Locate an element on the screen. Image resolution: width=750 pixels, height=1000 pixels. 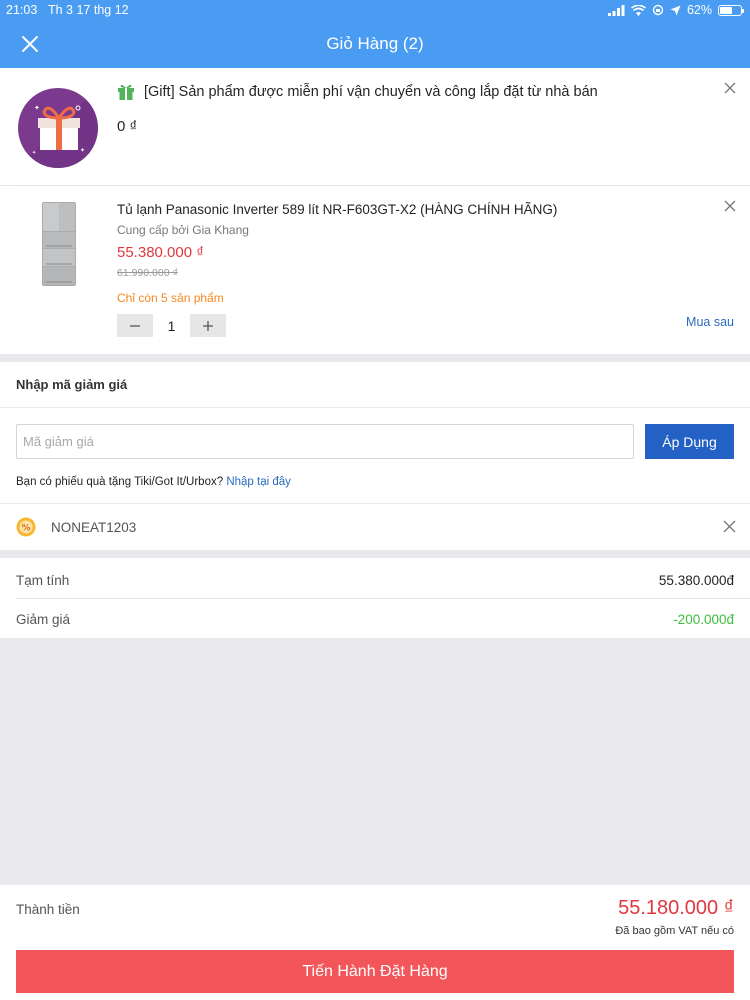
total-label: Thành tiền is located at coordinates (48, 909).